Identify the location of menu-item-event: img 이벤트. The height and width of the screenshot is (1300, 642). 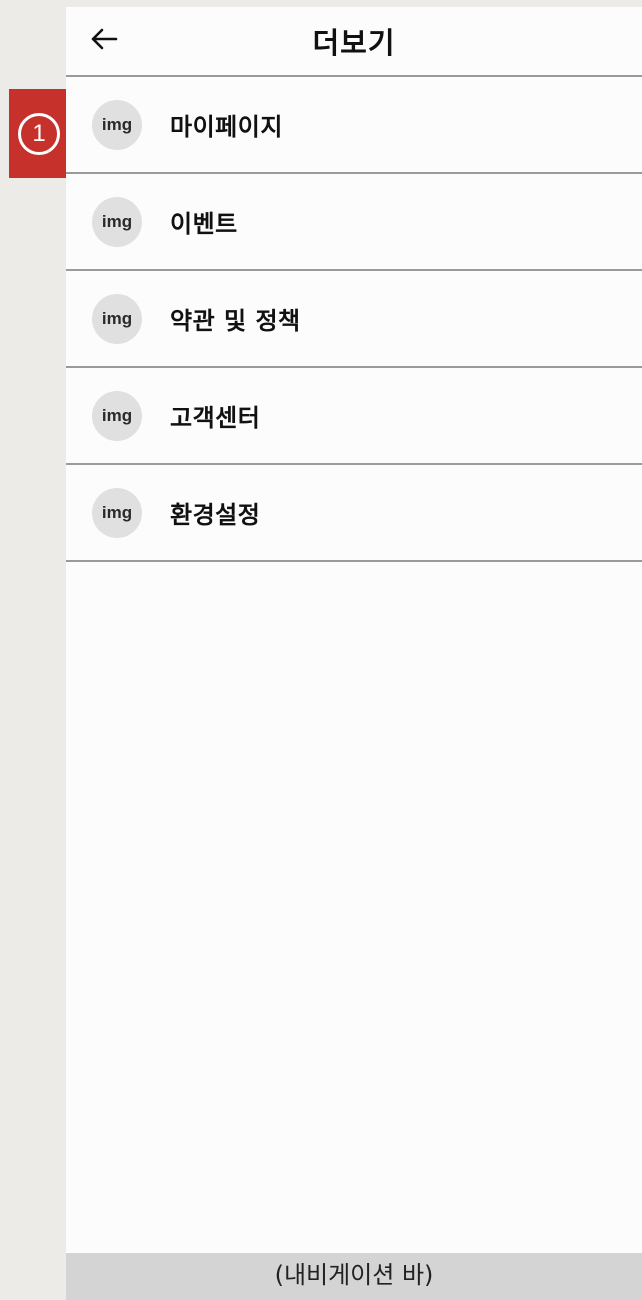
(354, 222).